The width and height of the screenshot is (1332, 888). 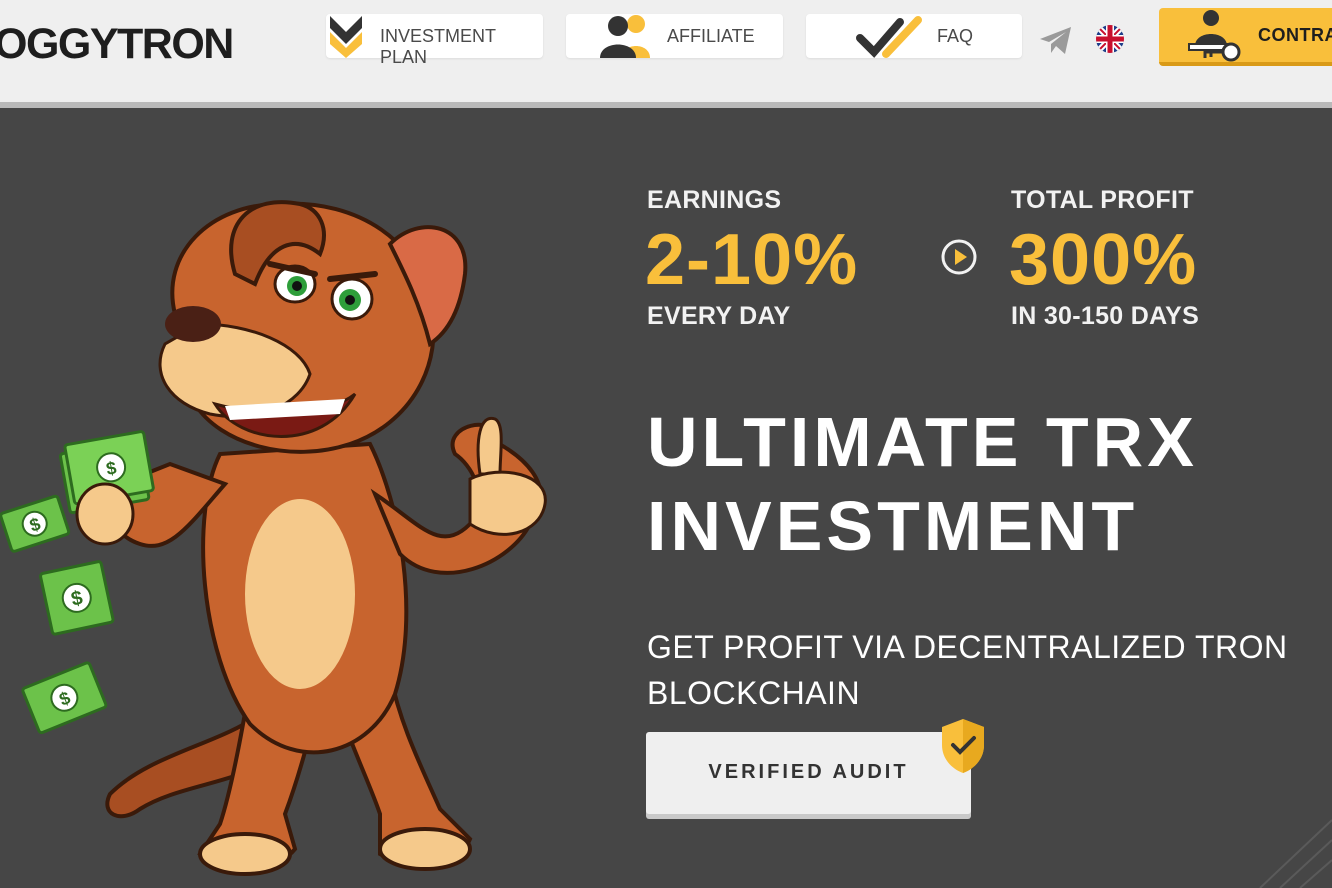 I want to click on hero-headline-line-2: INVESTMENT, so click(x=893, y=526).